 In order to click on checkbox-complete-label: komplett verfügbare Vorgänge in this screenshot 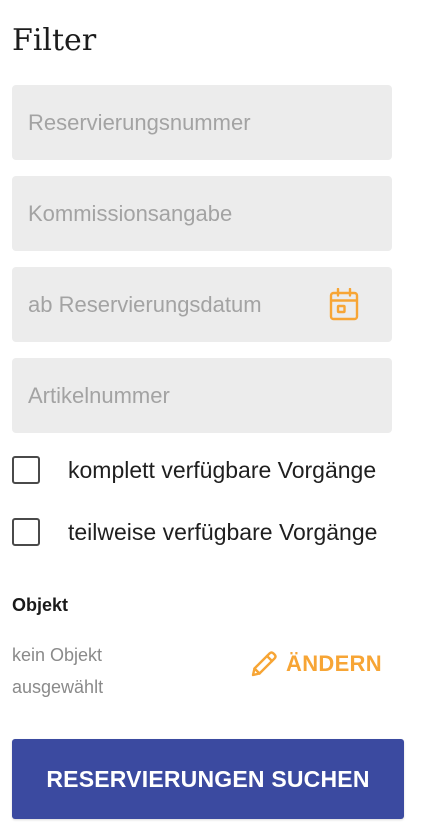, I will do `click(222, 470)`.